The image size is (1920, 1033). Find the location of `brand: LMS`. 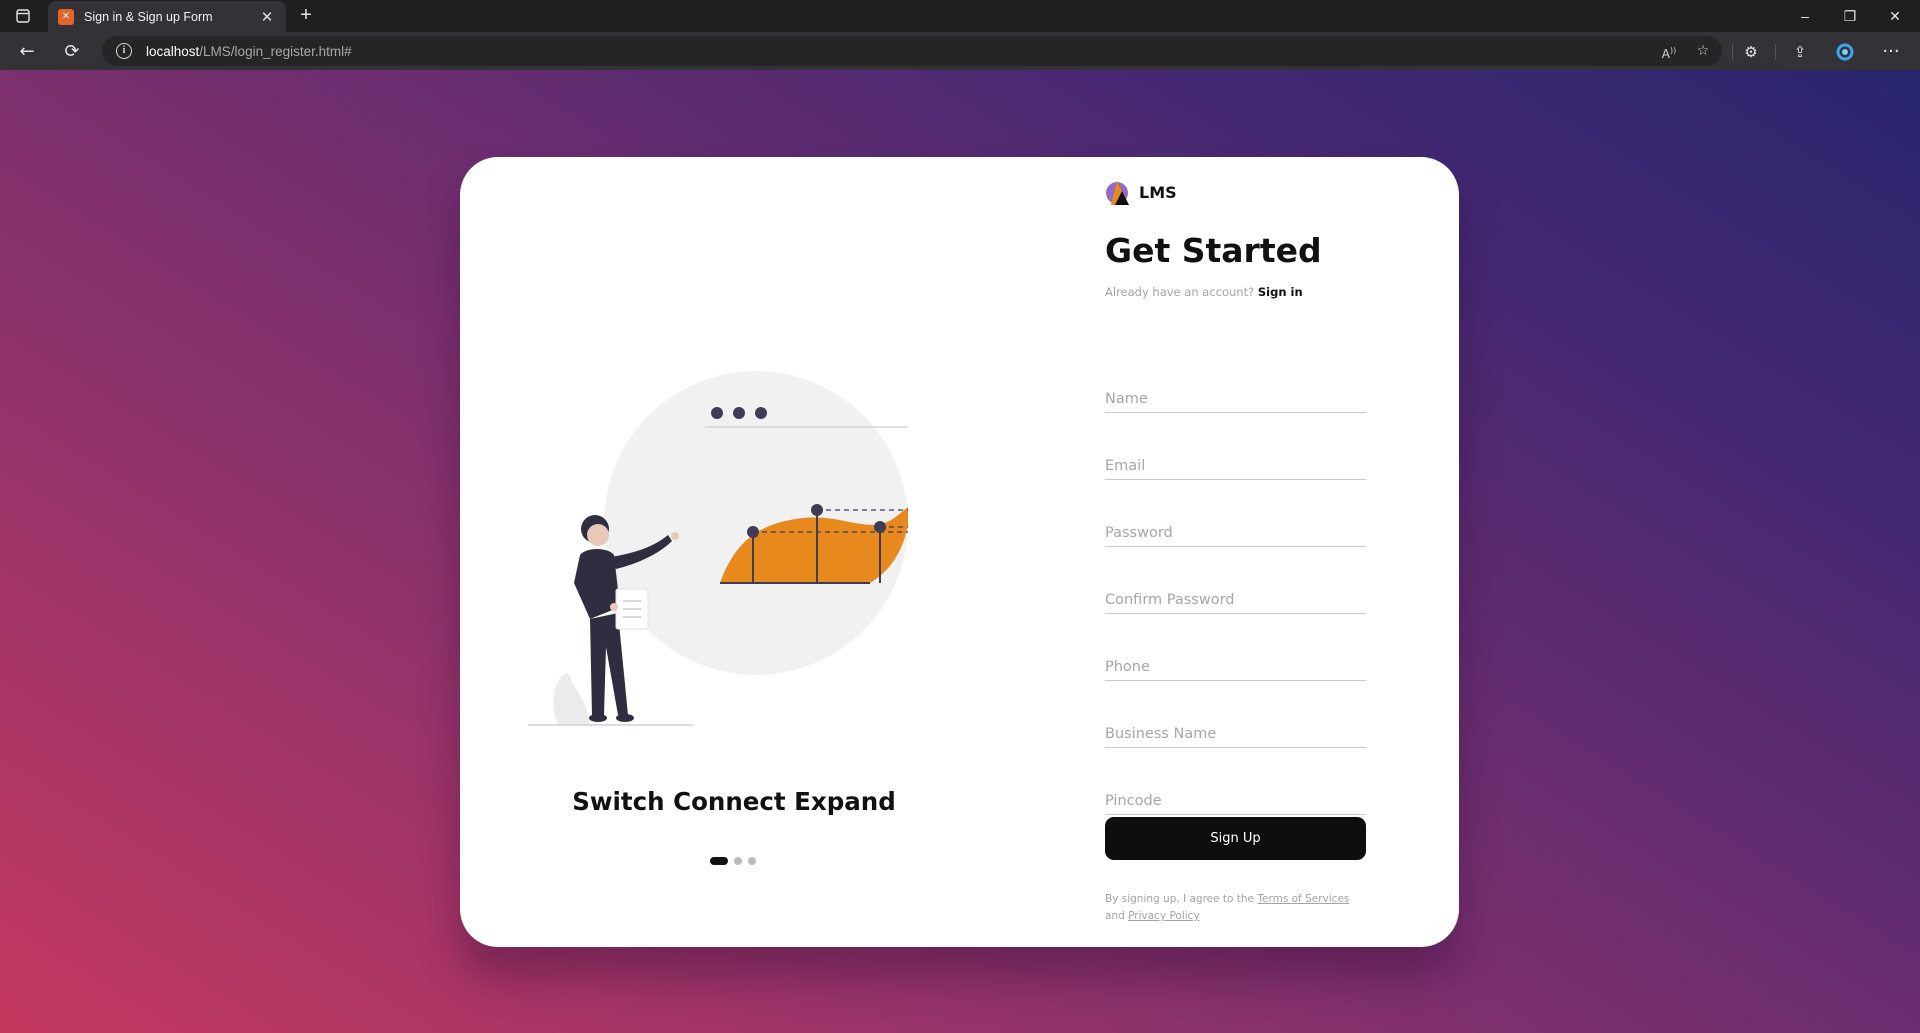

brand: LMS is located at coordinates (1141, 192).